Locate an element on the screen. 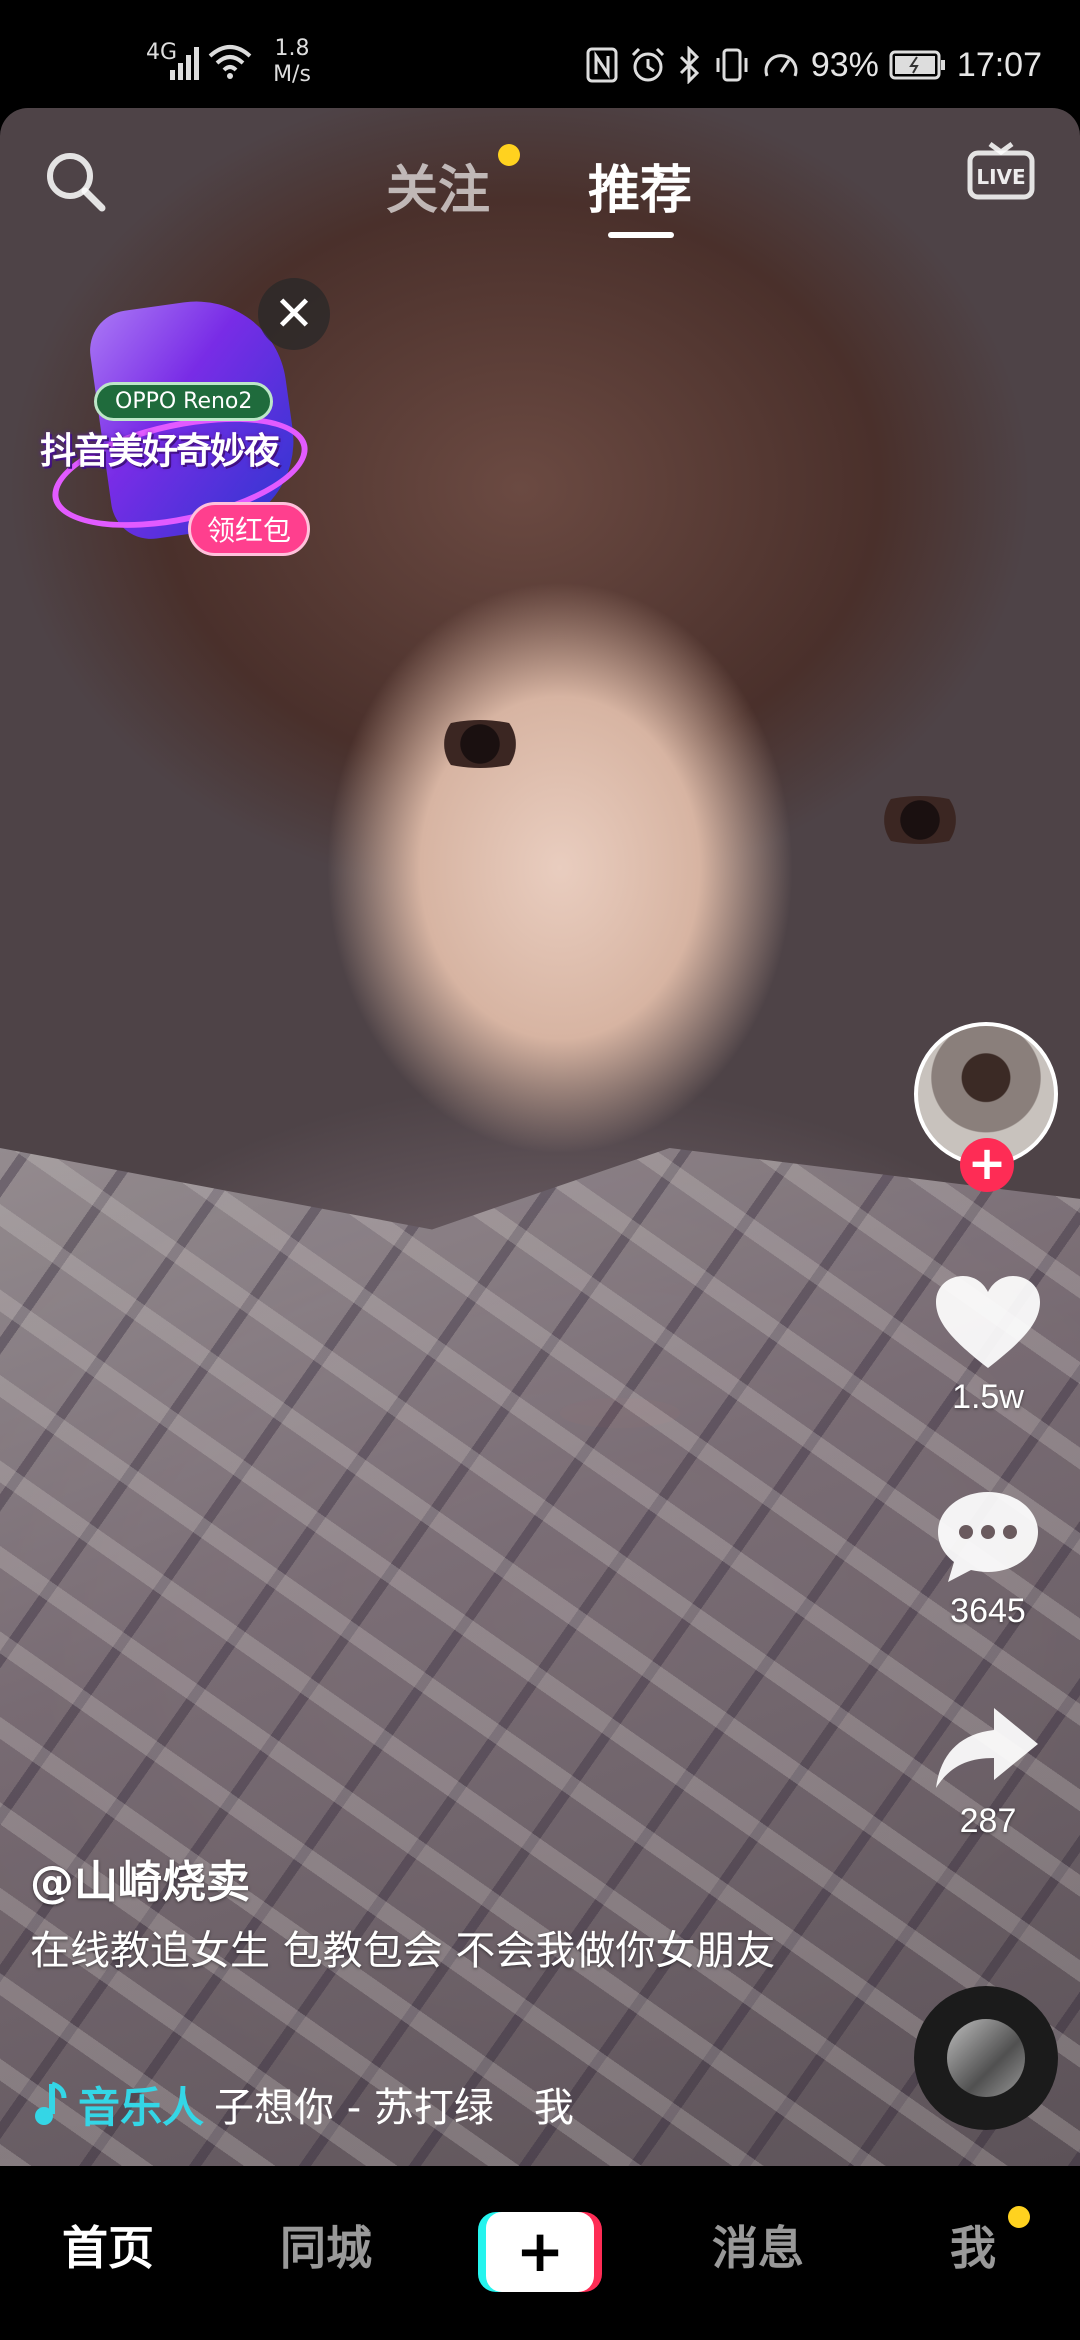  status-icons: 93% 17:07 is located at coordinates (813, 65).